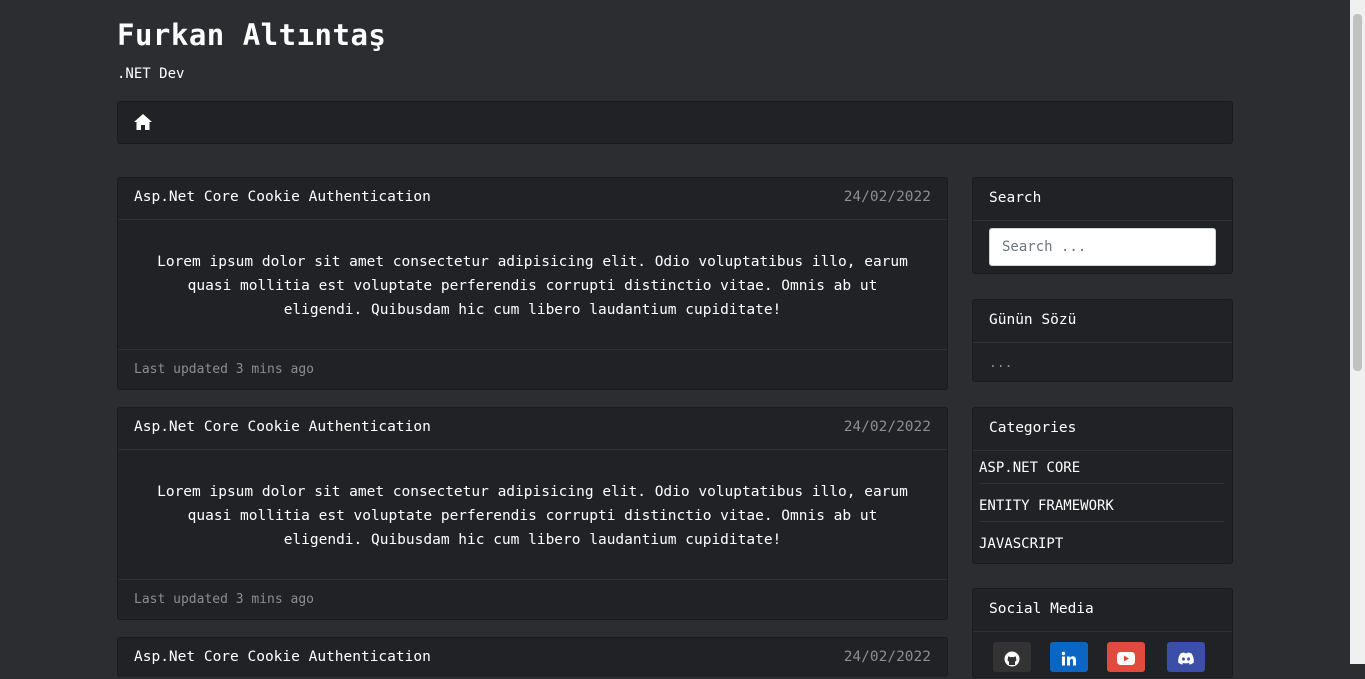 This screenshot has width=1365, height=679. I want to click on home-icon, so click(143, 122).